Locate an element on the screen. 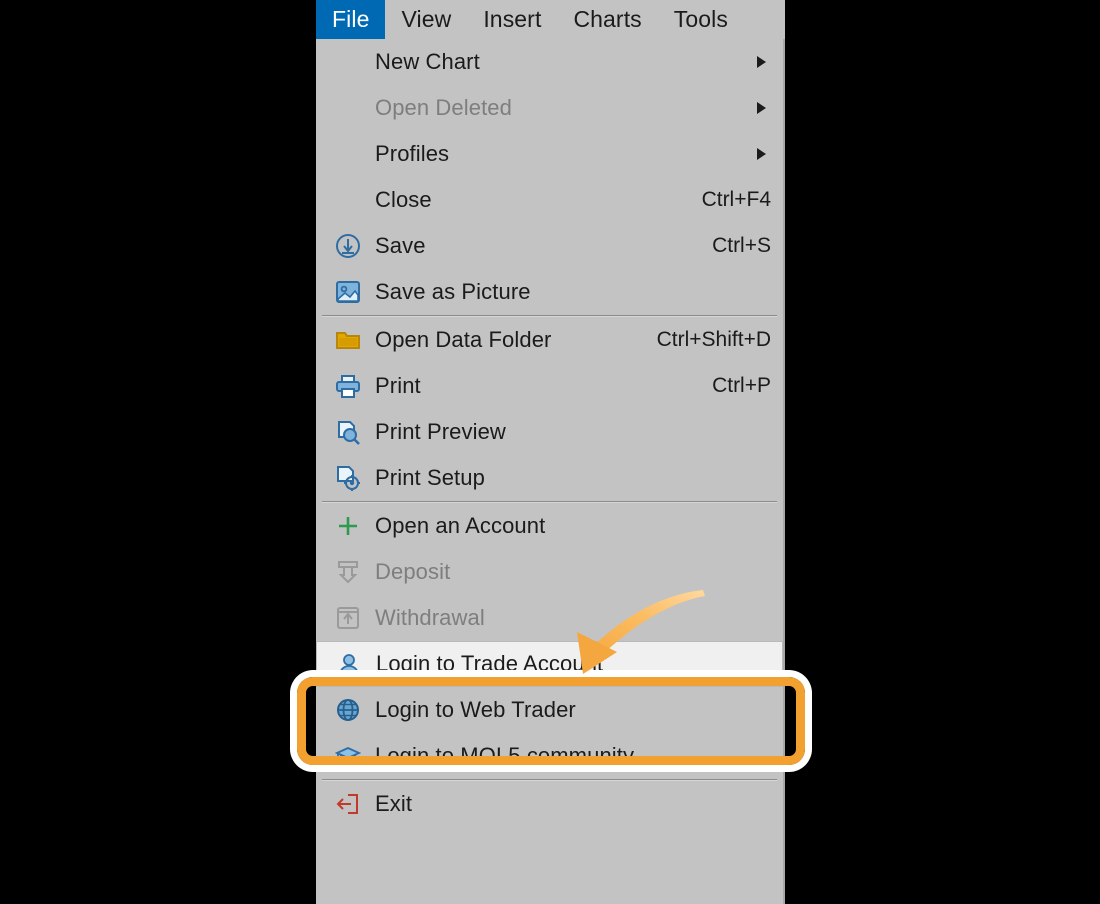 The image size is (1100, 904). menu-item-deposit: Deposit is located at coordinates (549, 572).